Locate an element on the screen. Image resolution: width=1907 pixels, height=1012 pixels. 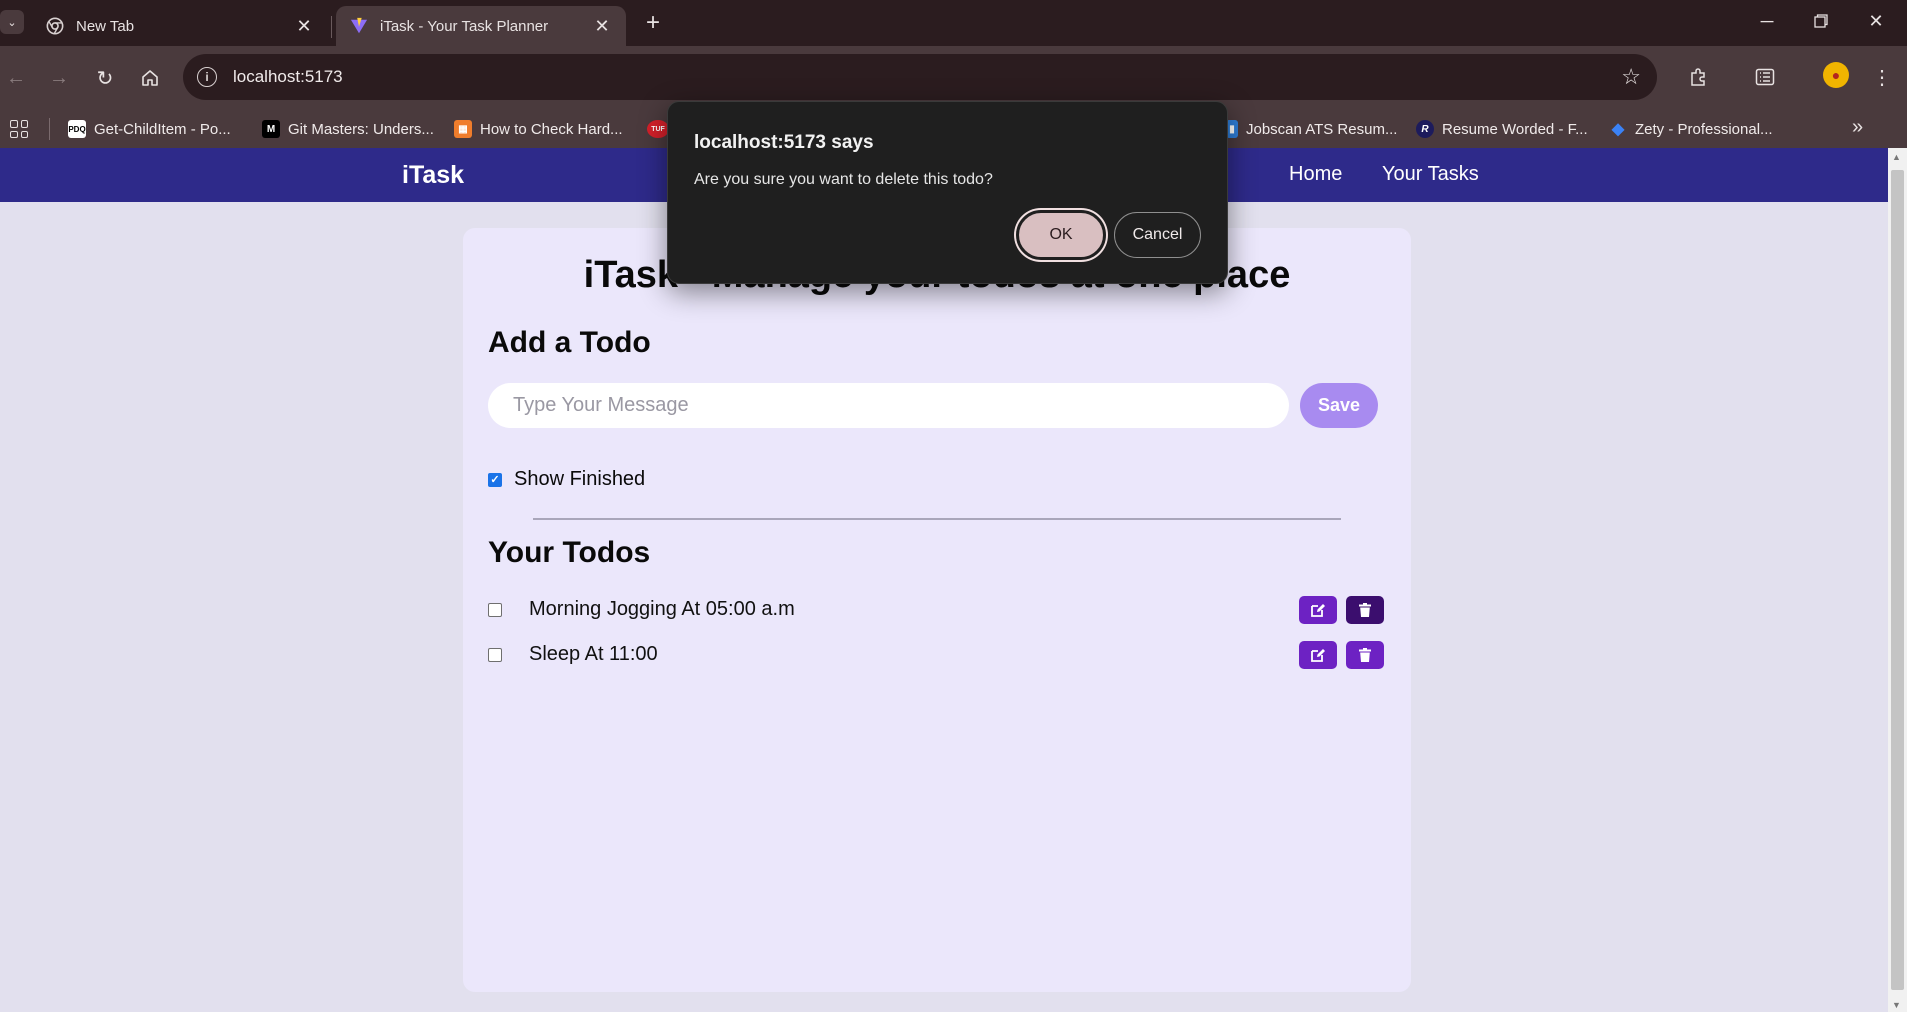
nav-link-home: Home is located at coordinates (1315, 174).